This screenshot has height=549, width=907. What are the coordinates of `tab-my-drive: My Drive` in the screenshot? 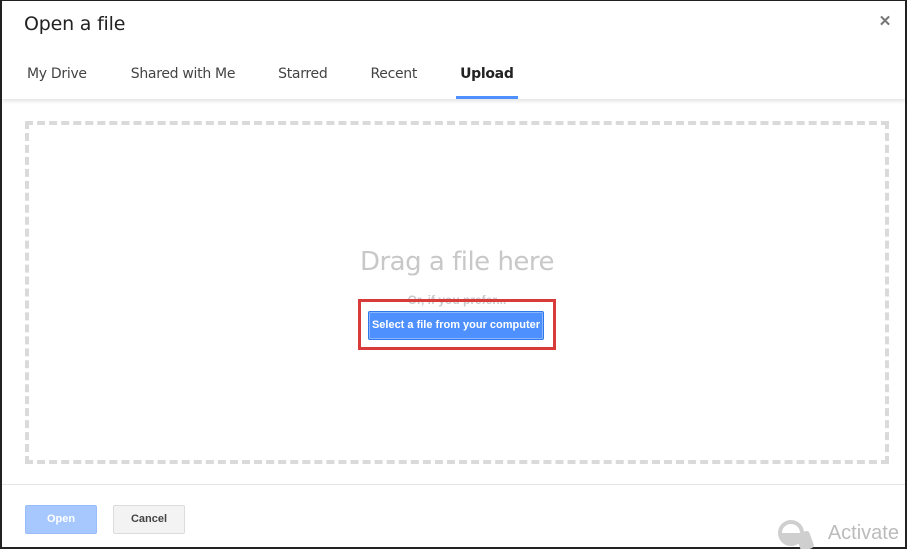 It's located at (57, 77).